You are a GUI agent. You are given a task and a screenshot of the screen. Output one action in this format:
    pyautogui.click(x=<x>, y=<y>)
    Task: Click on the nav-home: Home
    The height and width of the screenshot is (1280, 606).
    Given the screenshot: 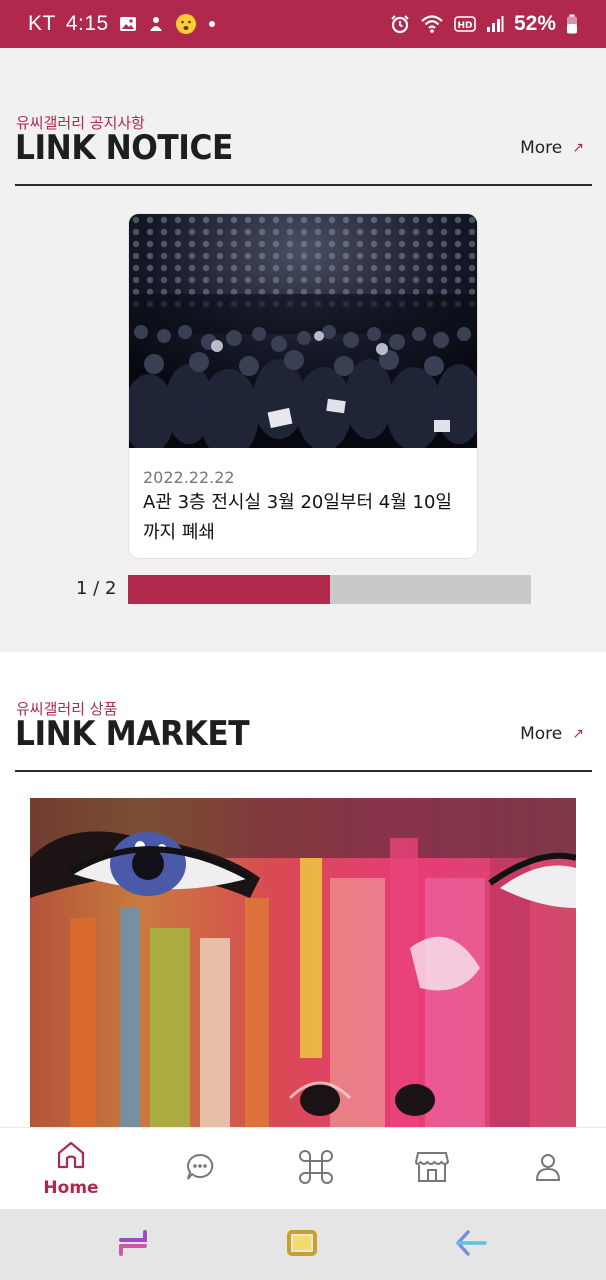 What is the action you would take?
    pyautogui.click(x=71, y=1169)
    